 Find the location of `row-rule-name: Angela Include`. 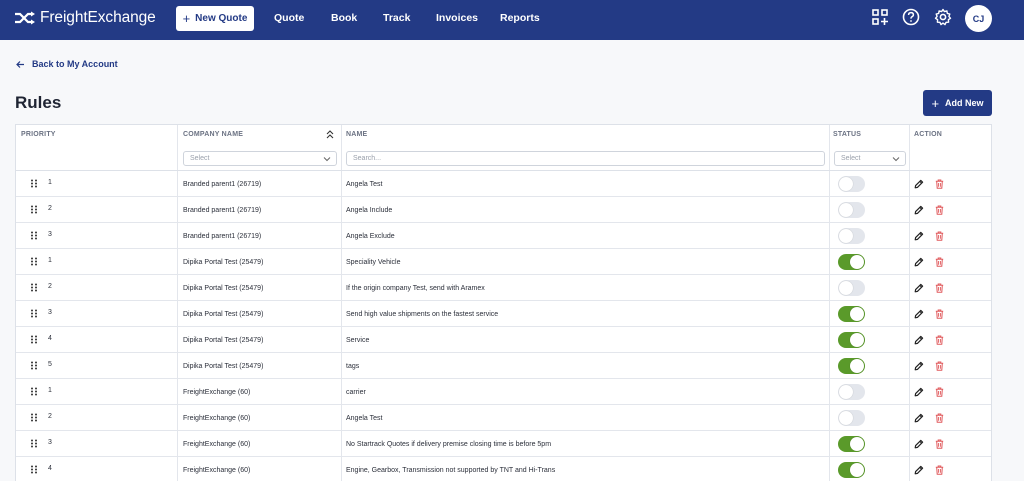

row-rule-name: Angela Include is located at coordinates (369, 210).